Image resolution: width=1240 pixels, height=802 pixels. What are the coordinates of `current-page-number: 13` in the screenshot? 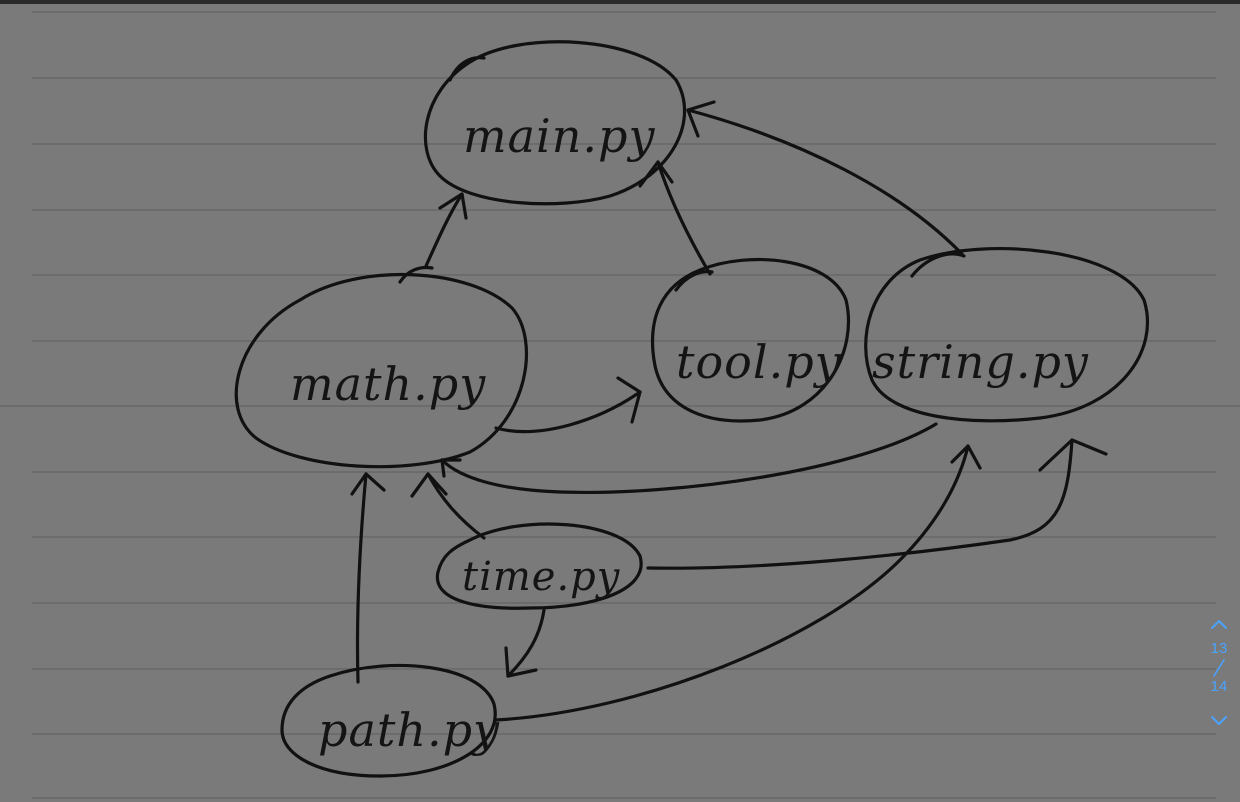 It's located at (1219, 648).